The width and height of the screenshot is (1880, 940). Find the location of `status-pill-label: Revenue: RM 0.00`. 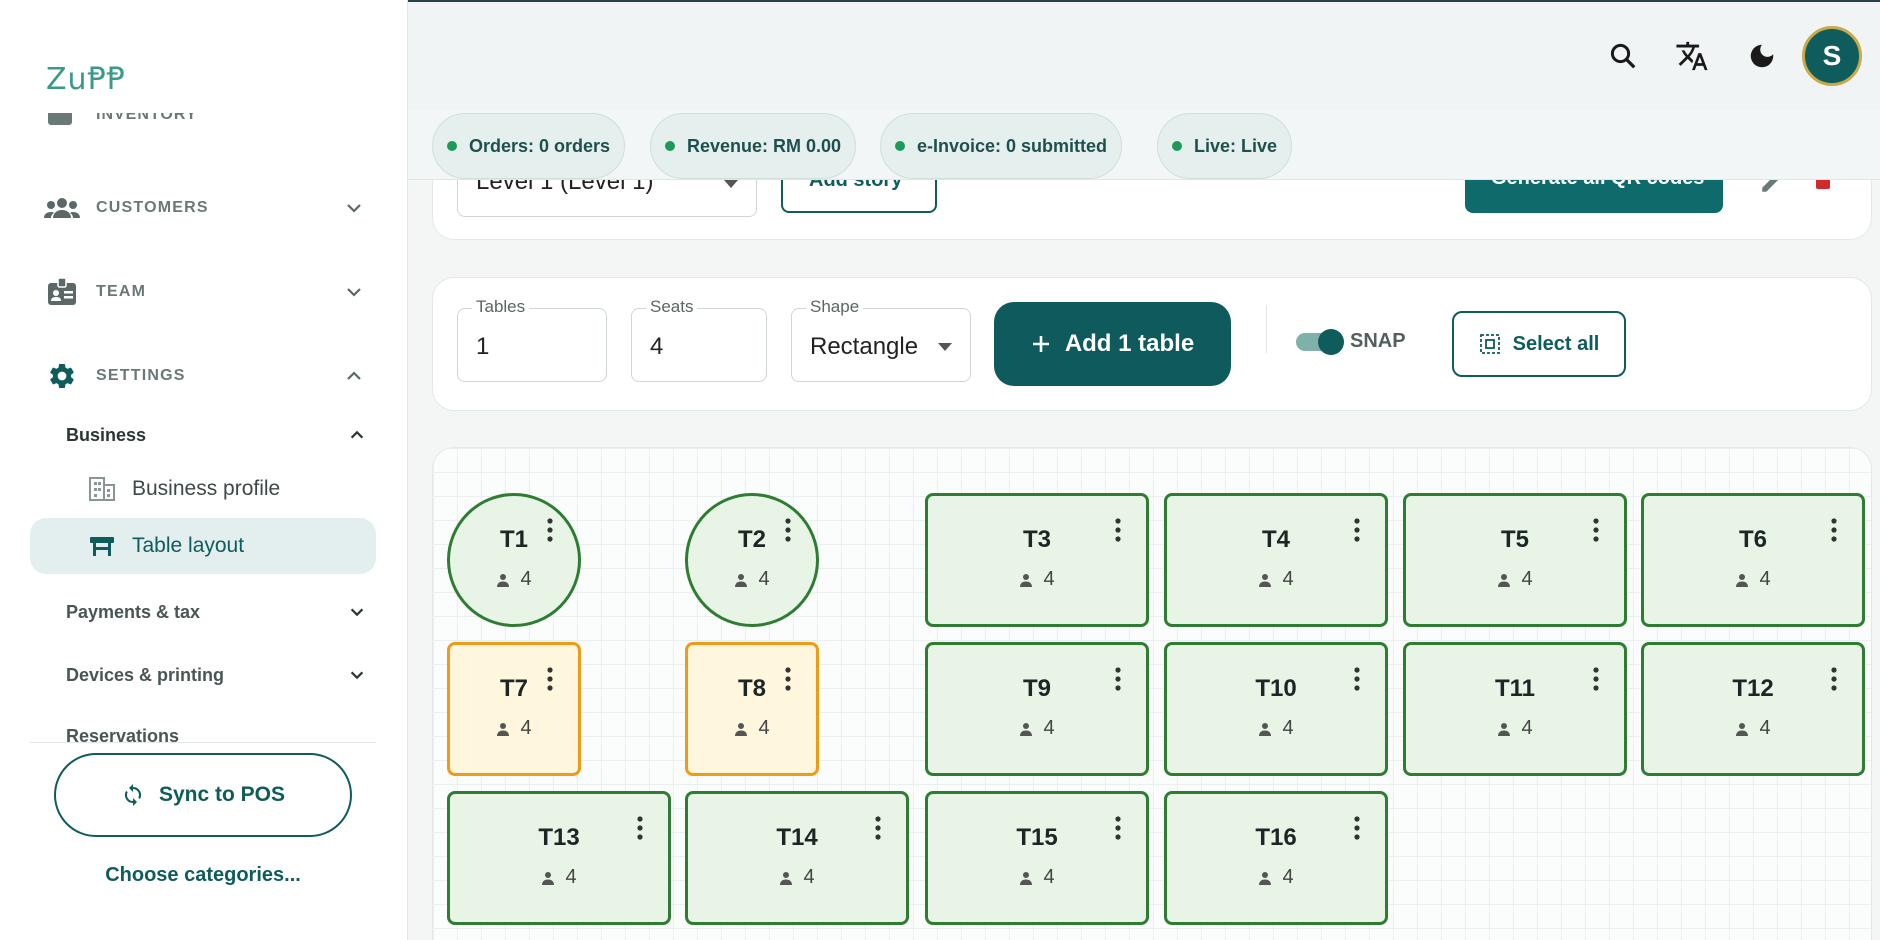

status-pill-label: Revenue: RM 0.00 is located at coordinates (764, 145).